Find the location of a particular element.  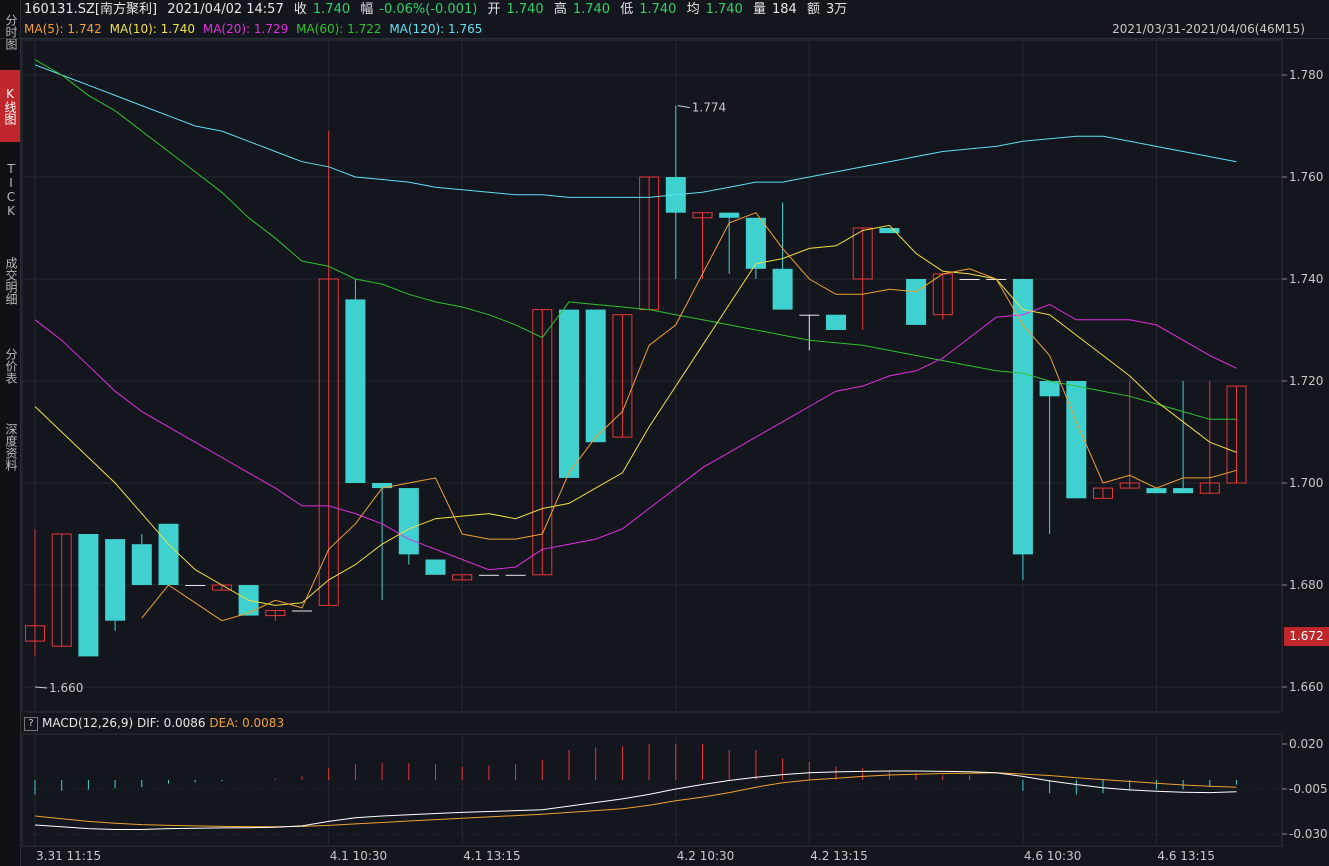

price-tick-label: 1.700 is located at coordinates (1306, 483).